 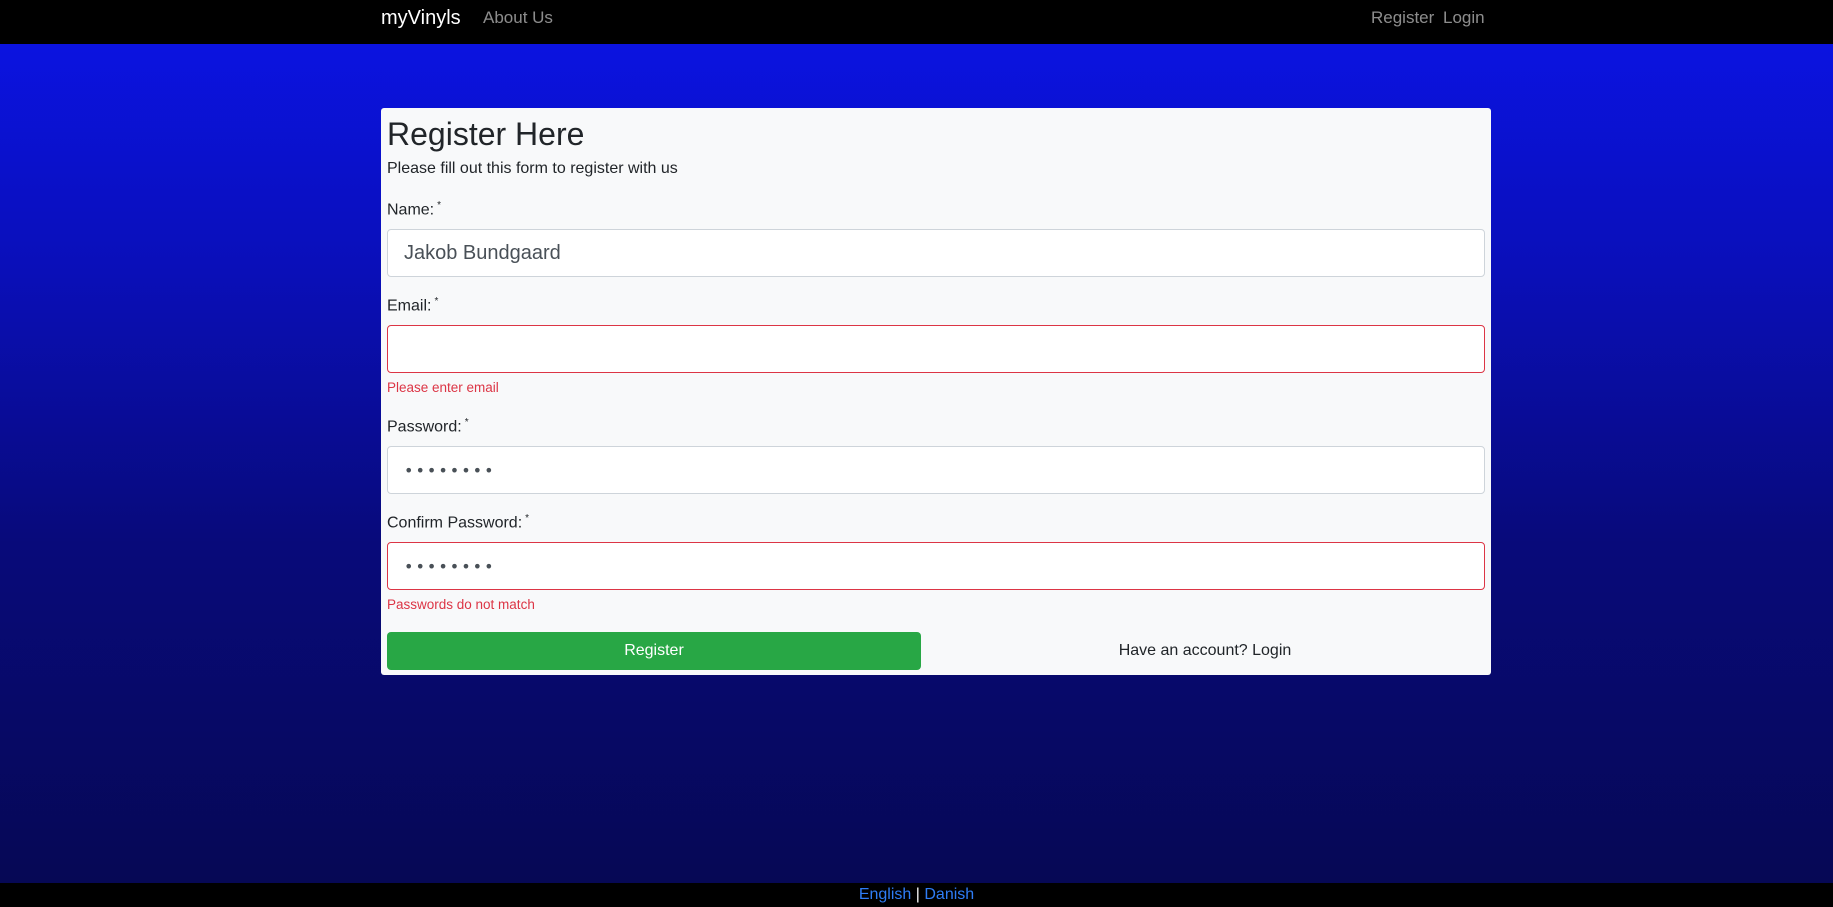 I want to click on language-english-link: English, so click(x=885, y=894).